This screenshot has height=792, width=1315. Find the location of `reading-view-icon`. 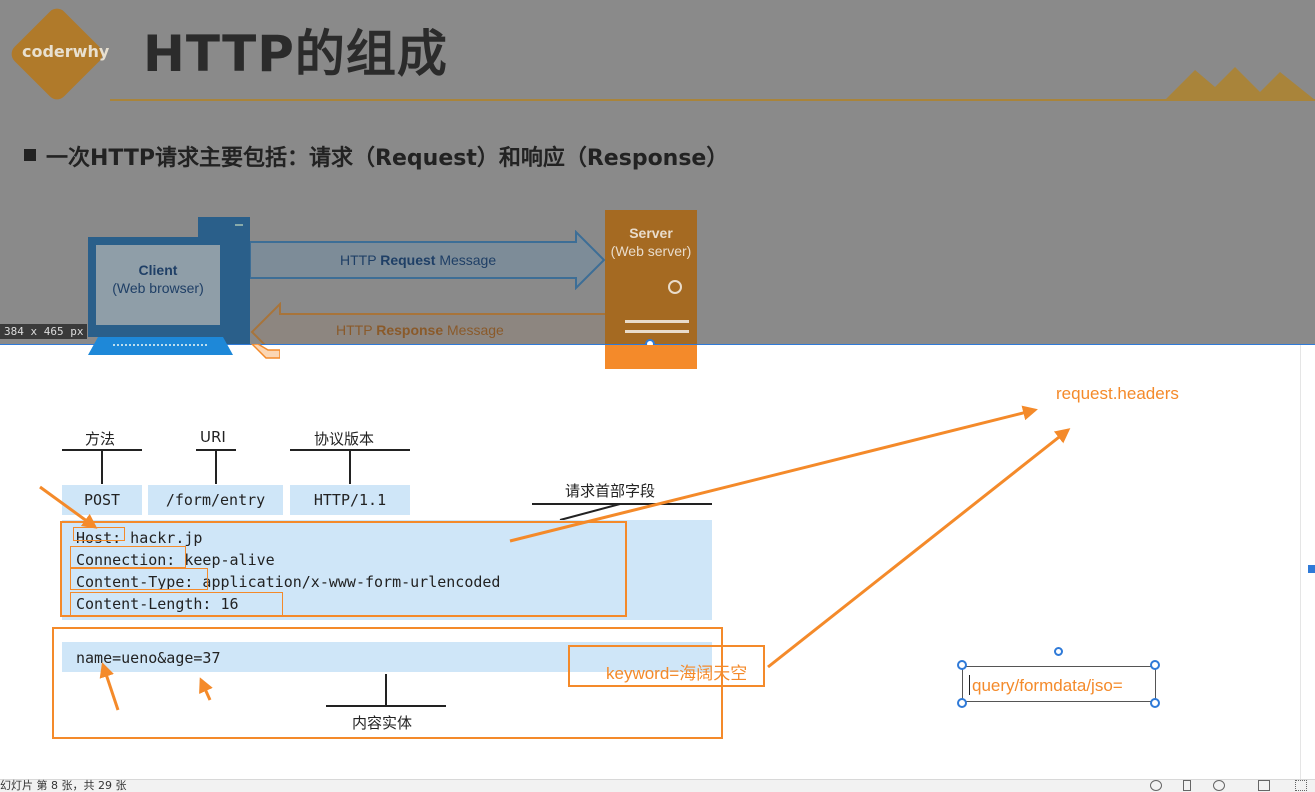

reading-view-icon is located at coordinates (1187, 785).